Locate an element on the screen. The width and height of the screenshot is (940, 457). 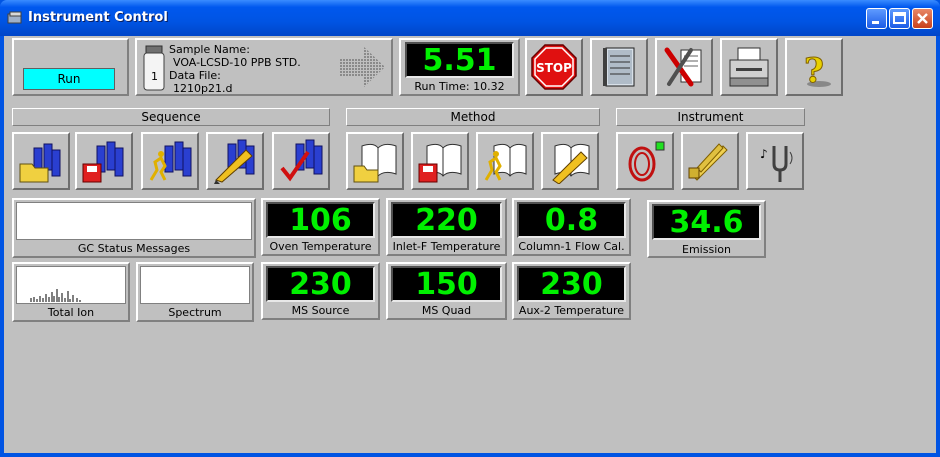
oven-temperature-panel: 106 Oven Temperature is located at coordinates (320, 227).